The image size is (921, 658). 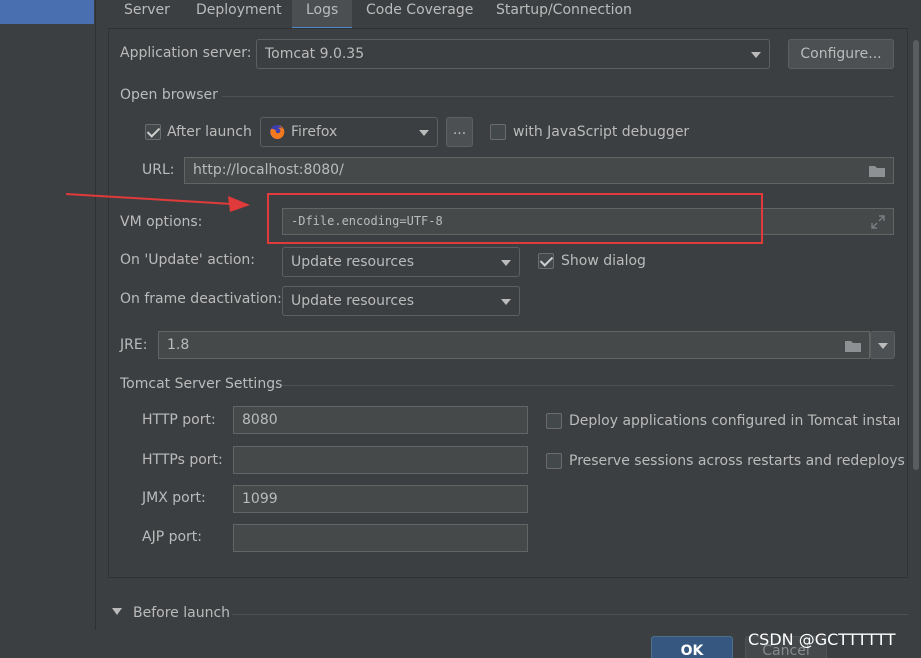 What do you see at coordinates (169, 95) in the screenshot?
I see `open-browser-title: Open browser` at bounding box center [169, 95].